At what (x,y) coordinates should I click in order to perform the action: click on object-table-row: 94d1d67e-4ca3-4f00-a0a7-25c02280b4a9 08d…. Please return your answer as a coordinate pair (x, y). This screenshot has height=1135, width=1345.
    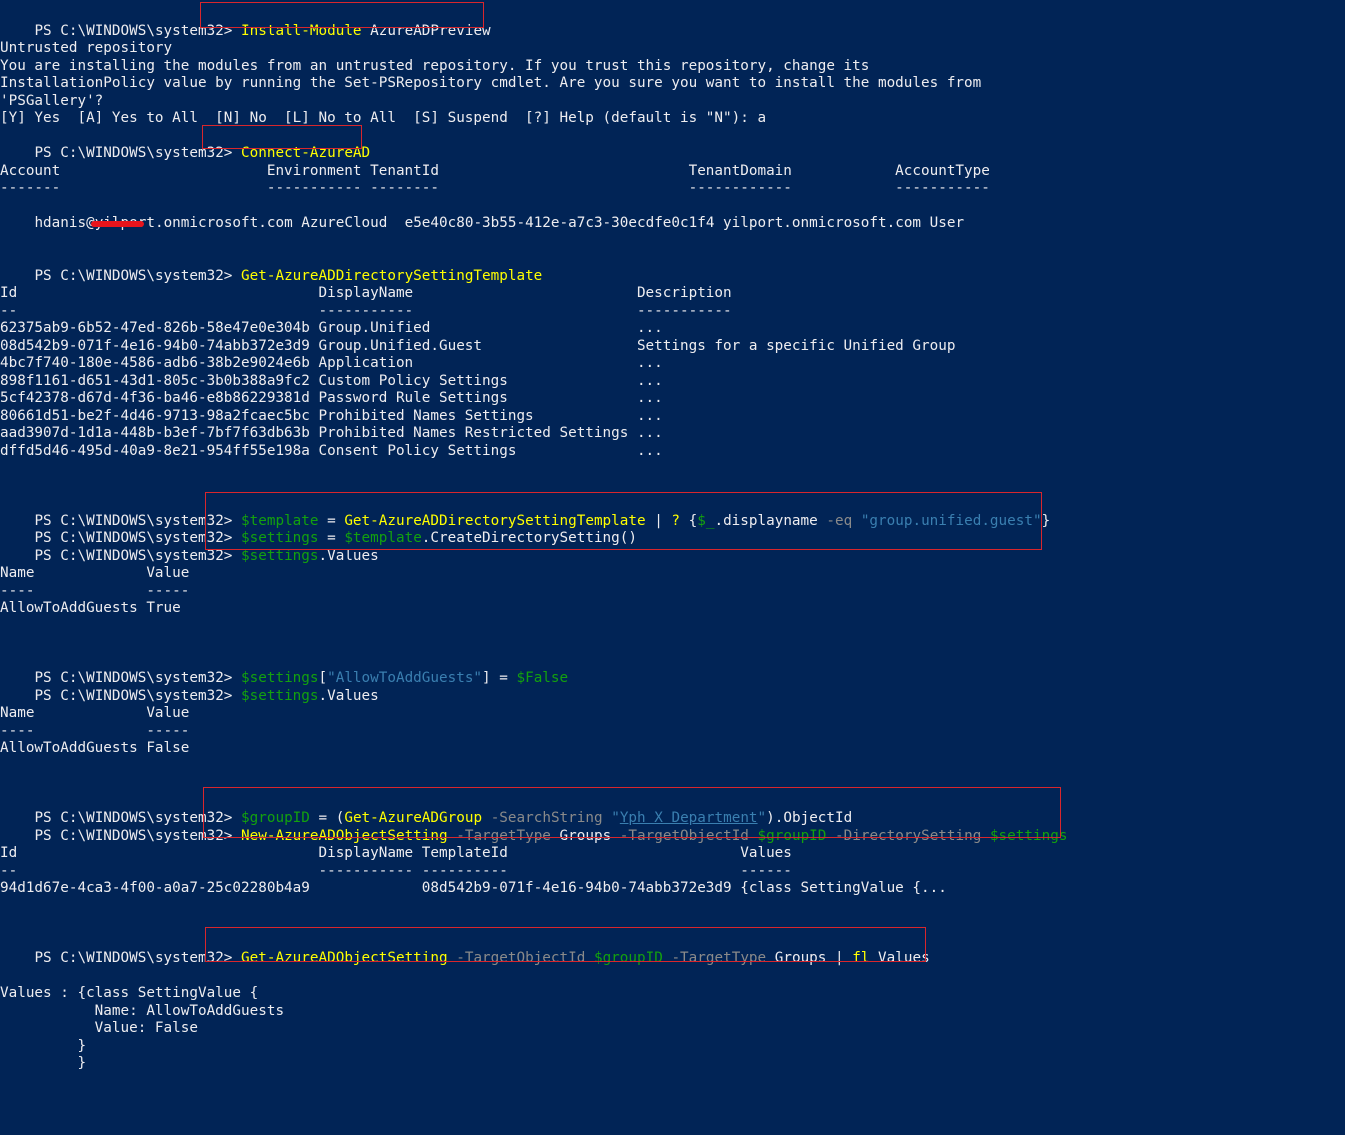
    Looking at the image, I should click on (473, 888).